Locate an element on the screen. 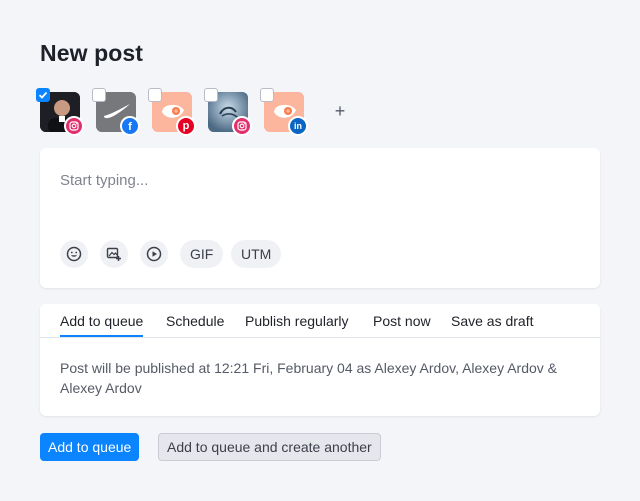 The height and width of the screenshot is (501, 640). linkedin-icon: in is located at coordinates (298, 126).